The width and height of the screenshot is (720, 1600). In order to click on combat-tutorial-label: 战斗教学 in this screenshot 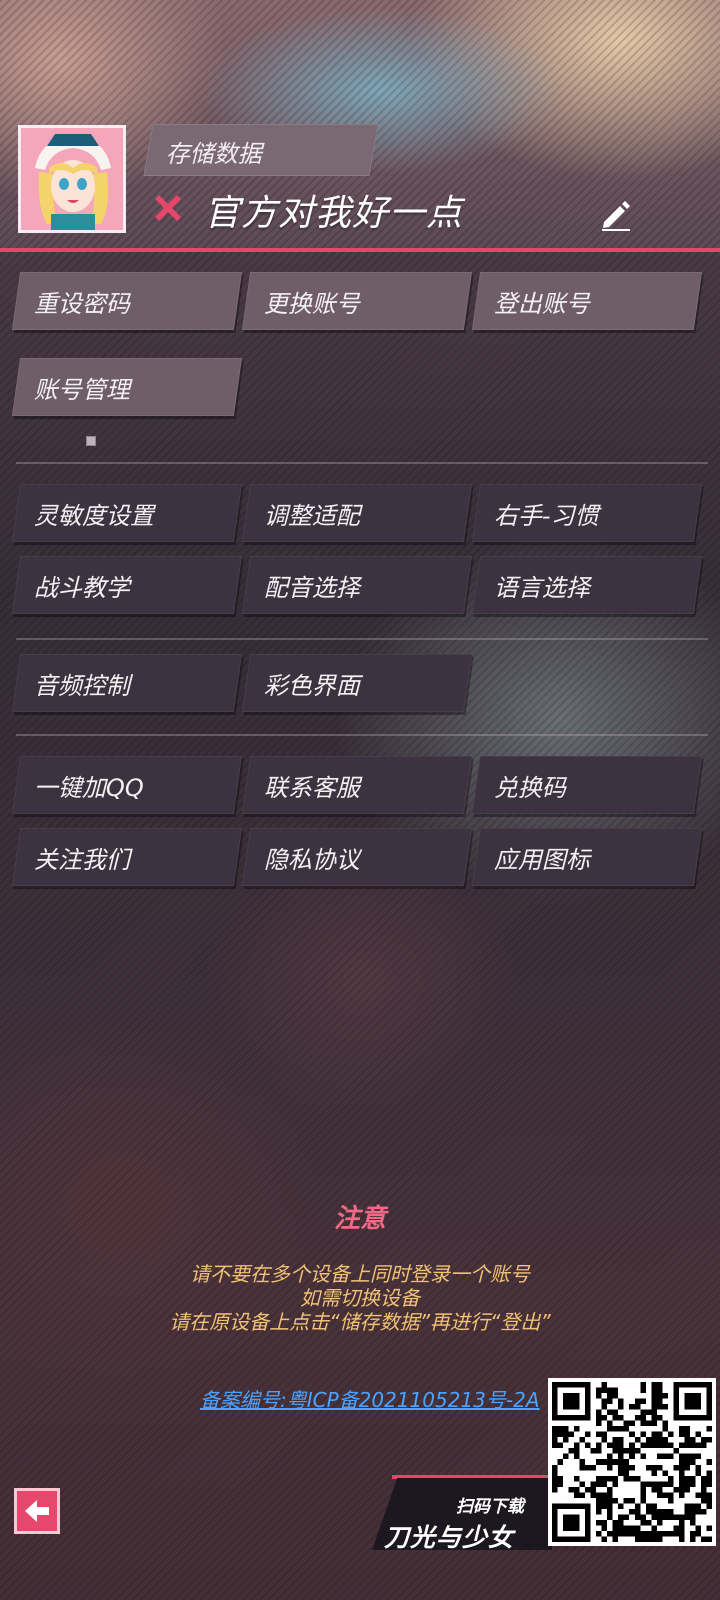, I will do `click(81, 588)`.